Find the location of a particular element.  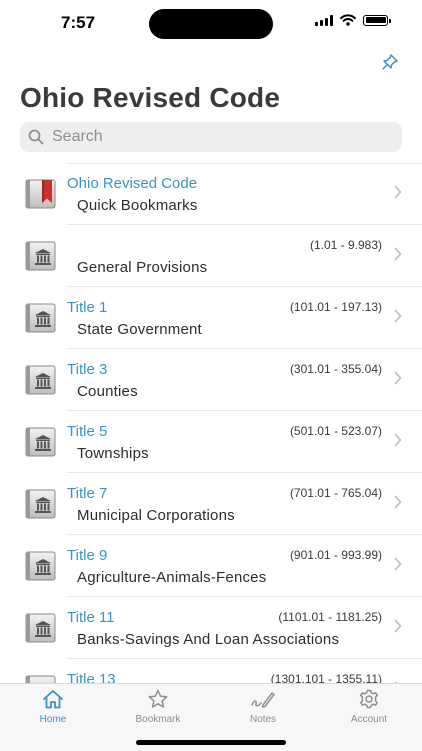

dynamic-island is located at coordinates (211, 24).